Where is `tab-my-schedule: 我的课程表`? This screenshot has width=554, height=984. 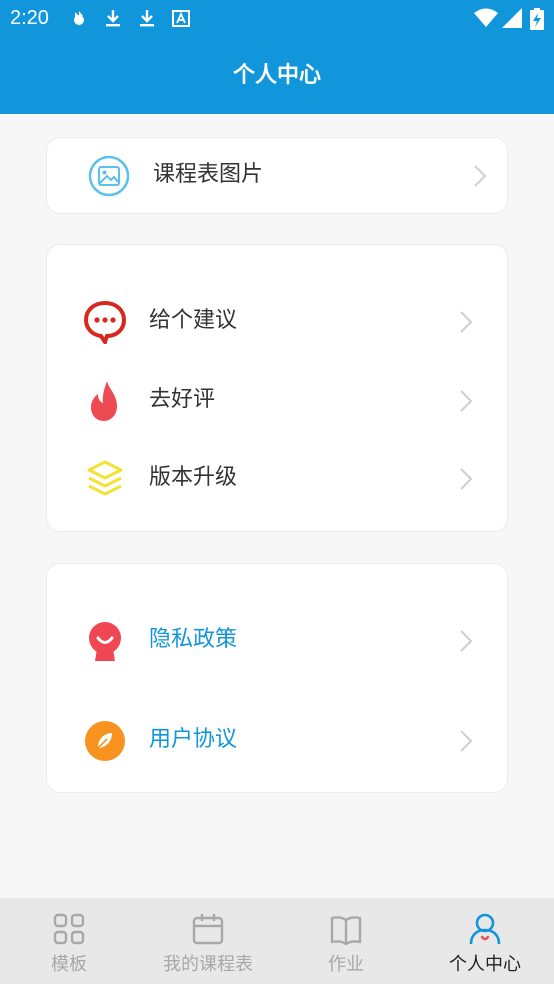 tab-my-schedule: 我的课程表 is located at coordinates (208, 941).